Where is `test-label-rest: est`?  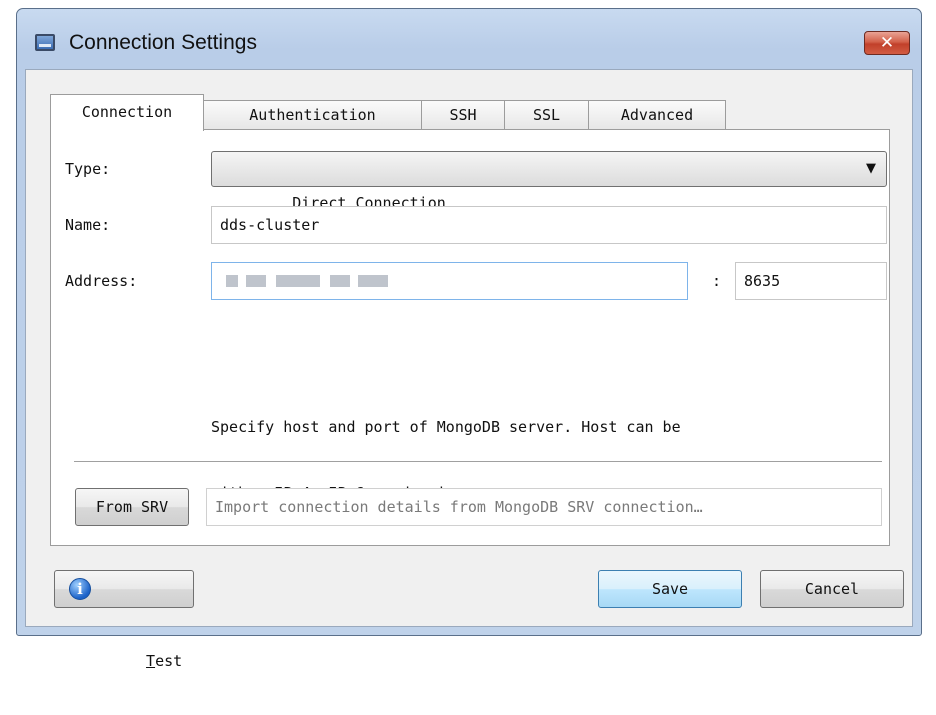 test-label-rest: est is located at coordinates (169, 661).